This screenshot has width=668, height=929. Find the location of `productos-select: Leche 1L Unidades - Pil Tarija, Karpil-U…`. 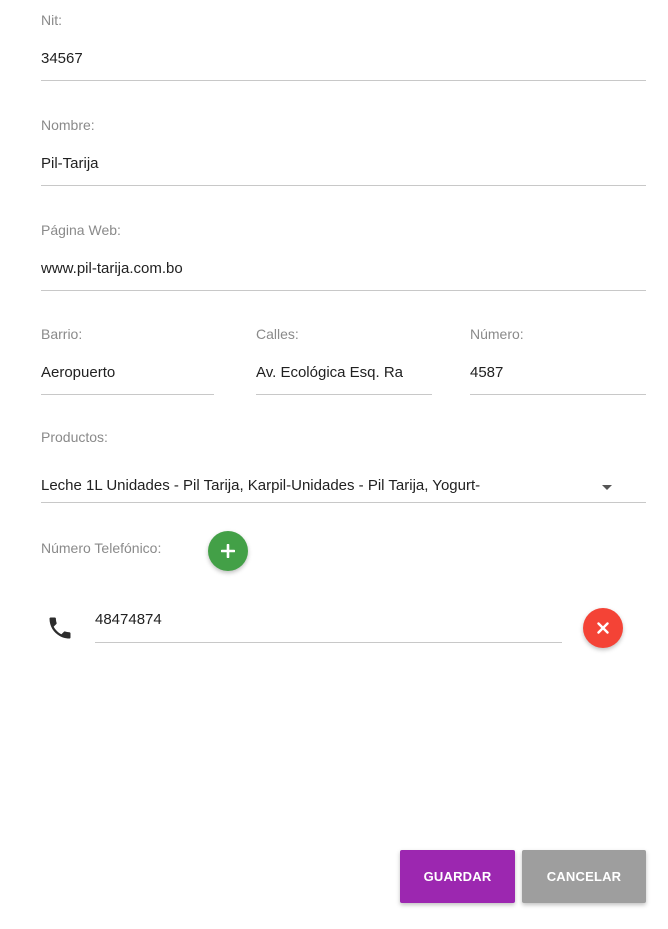

productos-select: Leche 1L Unidades - Pil Tarija, Karpil-U… is located at coordinates (343, 486).